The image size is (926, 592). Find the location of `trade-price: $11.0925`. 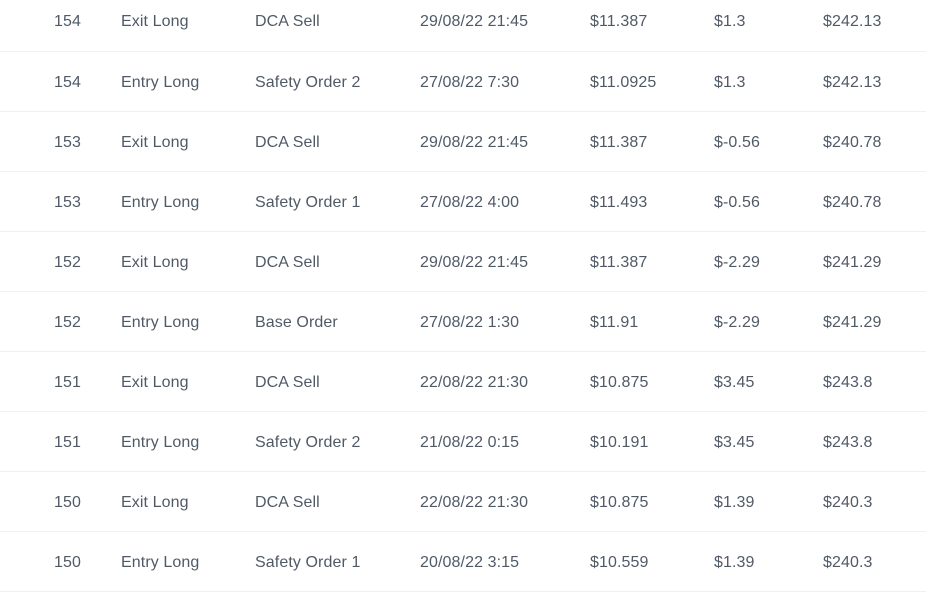

trade-price: $11.0925 is located at coordinates (623, 82).